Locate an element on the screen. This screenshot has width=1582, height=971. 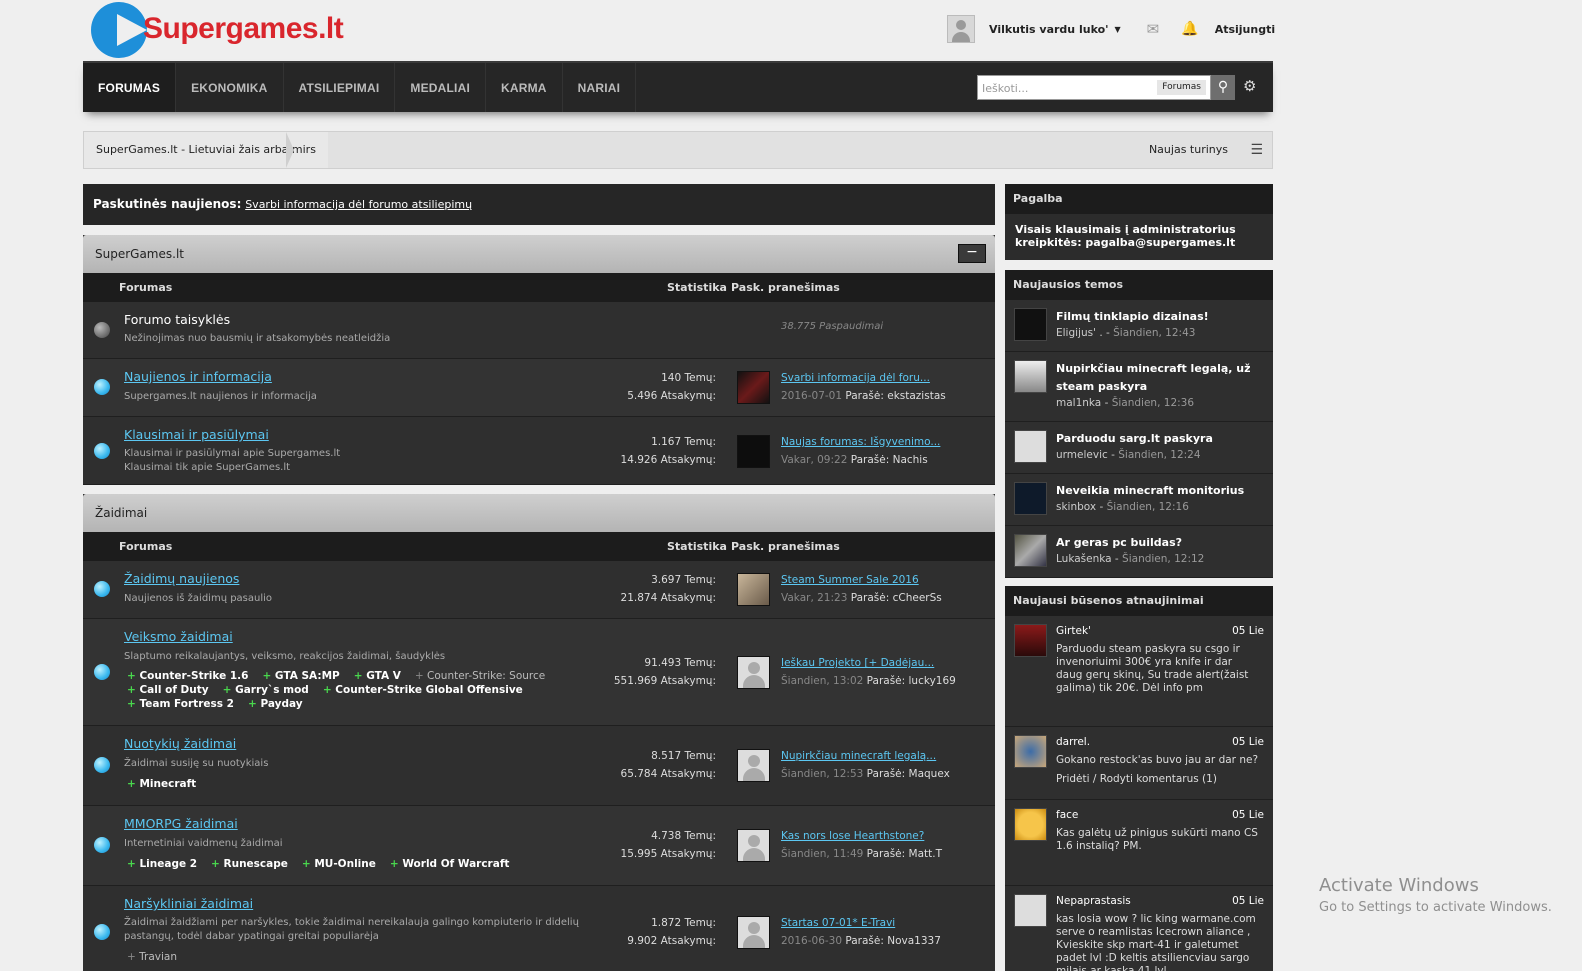
forum-title: Veiksmo žaidimai is located at coordinates (178, 636).